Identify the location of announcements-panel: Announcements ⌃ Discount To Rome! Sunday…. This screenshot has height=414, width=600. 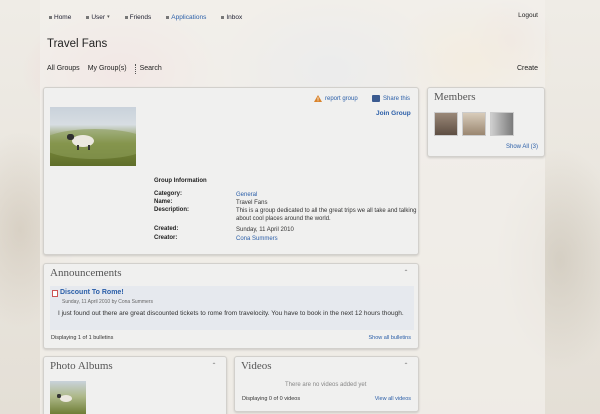
(231, 306).